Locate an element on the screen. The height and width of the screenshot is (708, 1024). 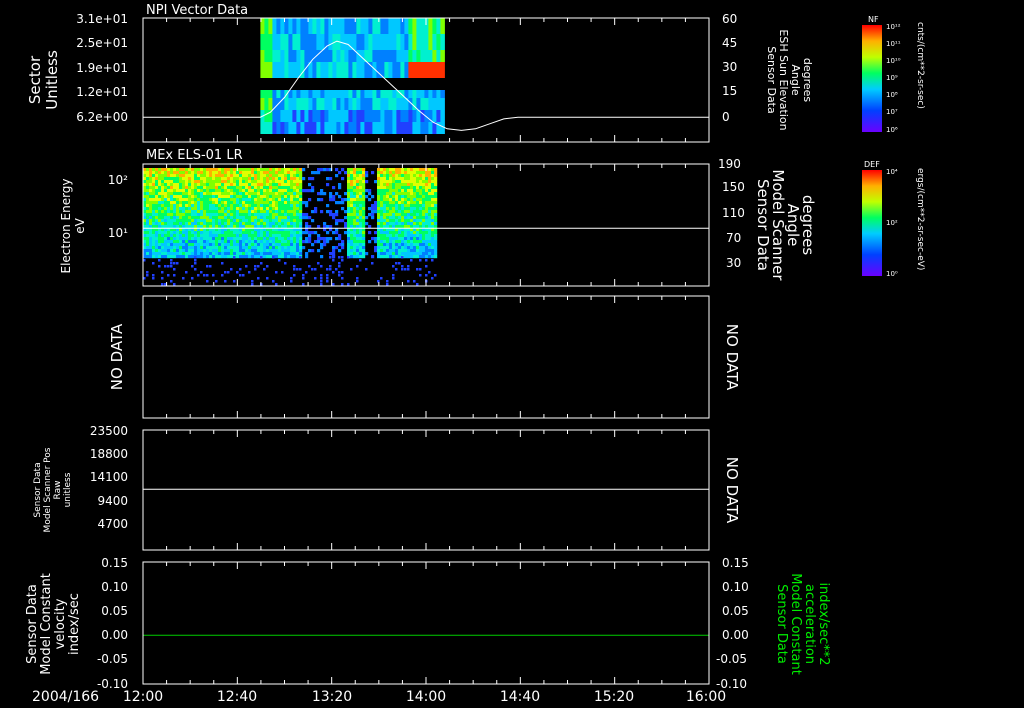
tick-label: 0.05 is located at coordinates (735, 611).